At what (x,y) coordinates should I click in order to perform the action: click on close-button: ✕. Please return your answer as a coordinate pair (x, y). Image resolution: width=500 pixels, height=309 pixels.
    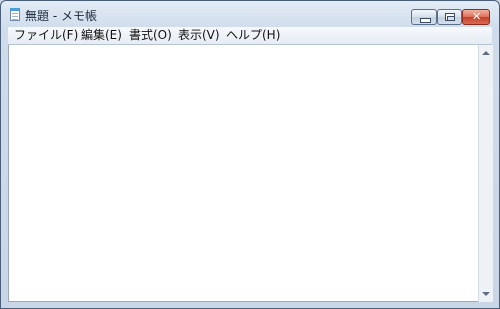
    Looking at the image, I should click on (476, 17).